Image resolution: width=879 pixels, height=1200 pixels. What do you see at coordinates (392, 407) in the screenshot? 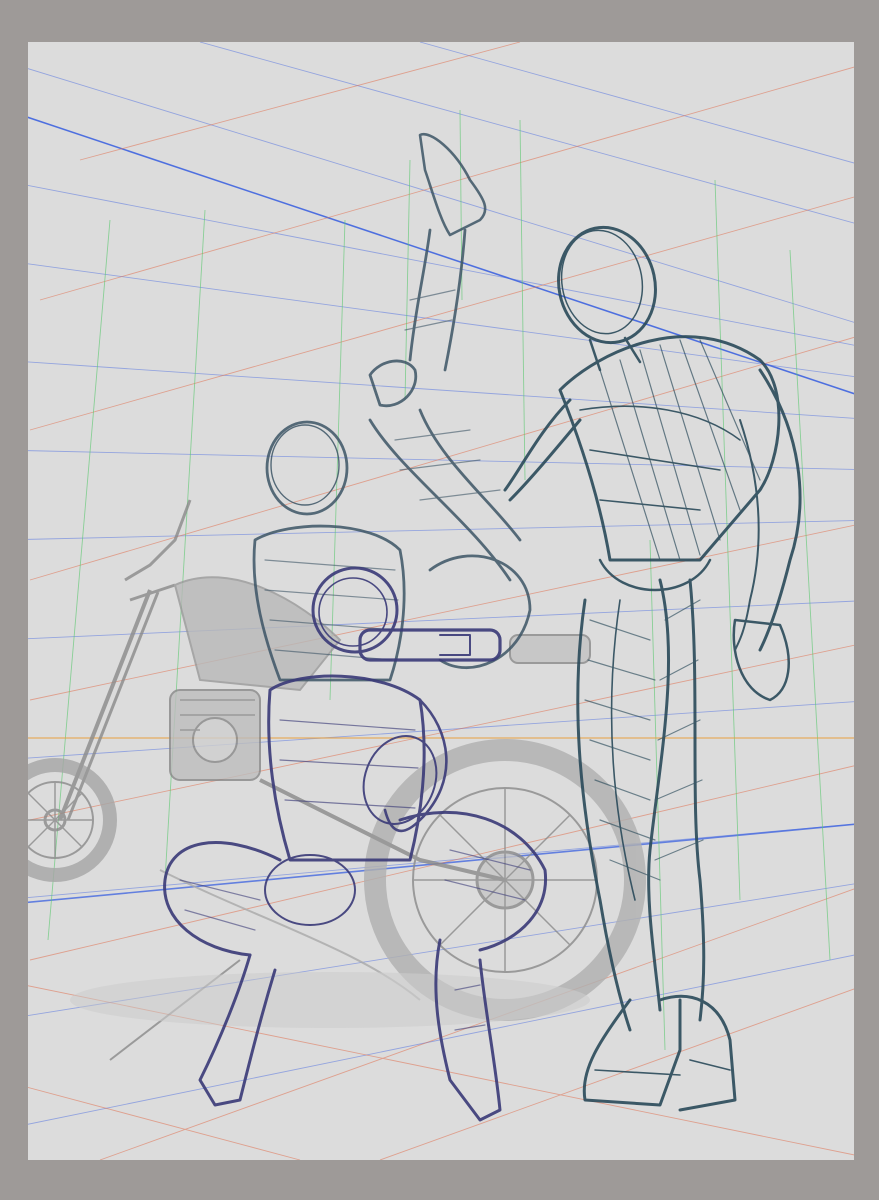
I see `kicking-figure-sketch` at bounding box center [392, 407].